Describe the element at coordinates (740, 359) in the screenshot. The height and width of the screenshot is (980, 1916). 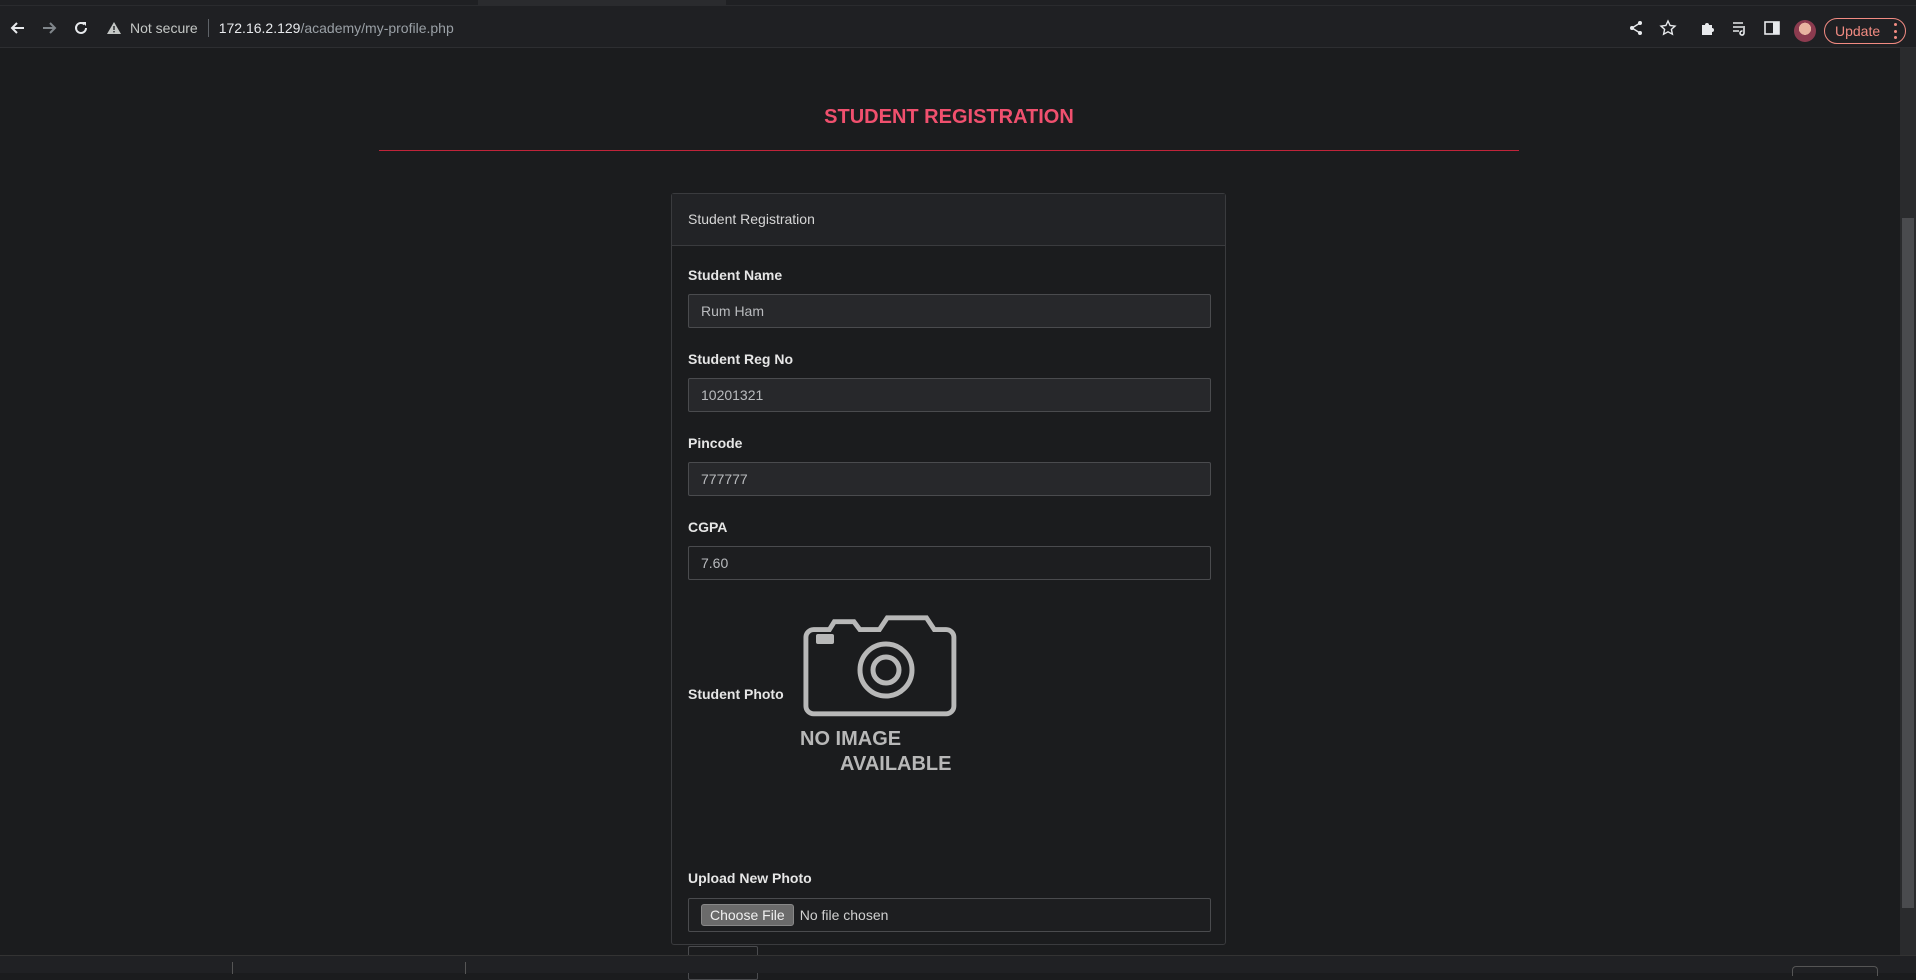
I see `reg-no-label: Student Reg No` at that location.